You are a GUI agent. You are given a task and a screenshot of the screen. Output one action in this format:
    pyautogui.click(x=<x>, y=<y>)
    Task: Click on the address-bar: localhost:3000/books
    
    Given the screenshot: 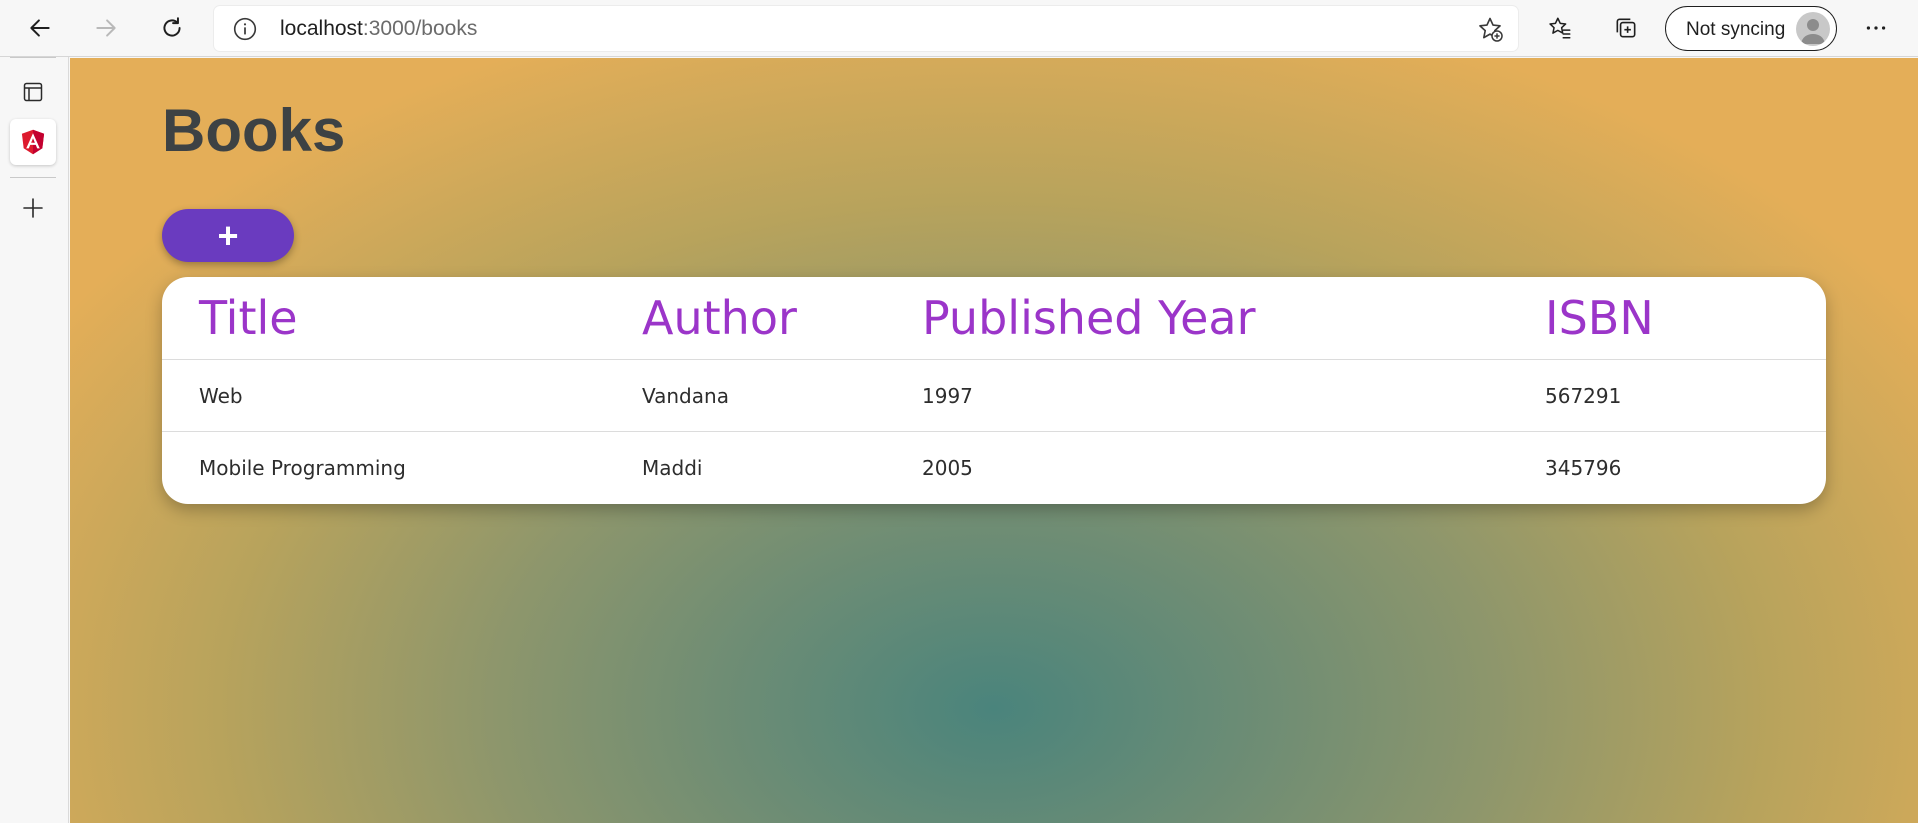 What is the action you would take?
    pyautogui.click(x=866, y=28)
    